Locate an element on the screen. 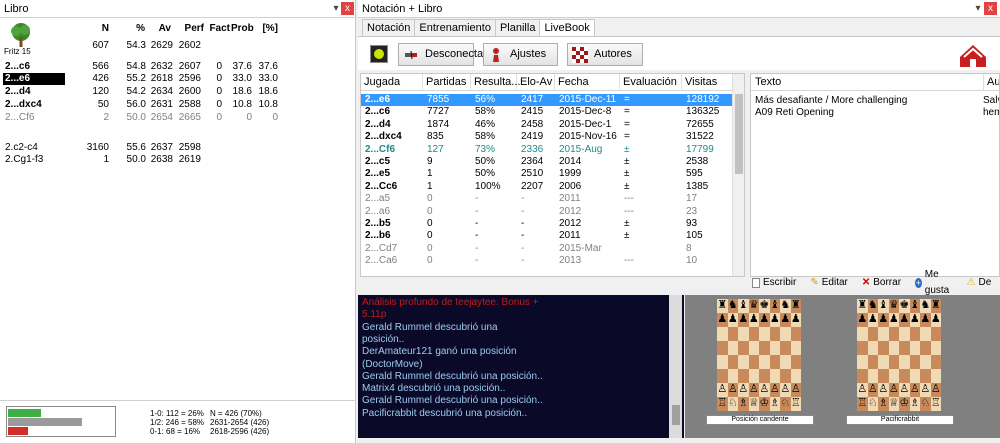 The image size is (1000, 443). evaluation: = is located at coordinates (627, 99).